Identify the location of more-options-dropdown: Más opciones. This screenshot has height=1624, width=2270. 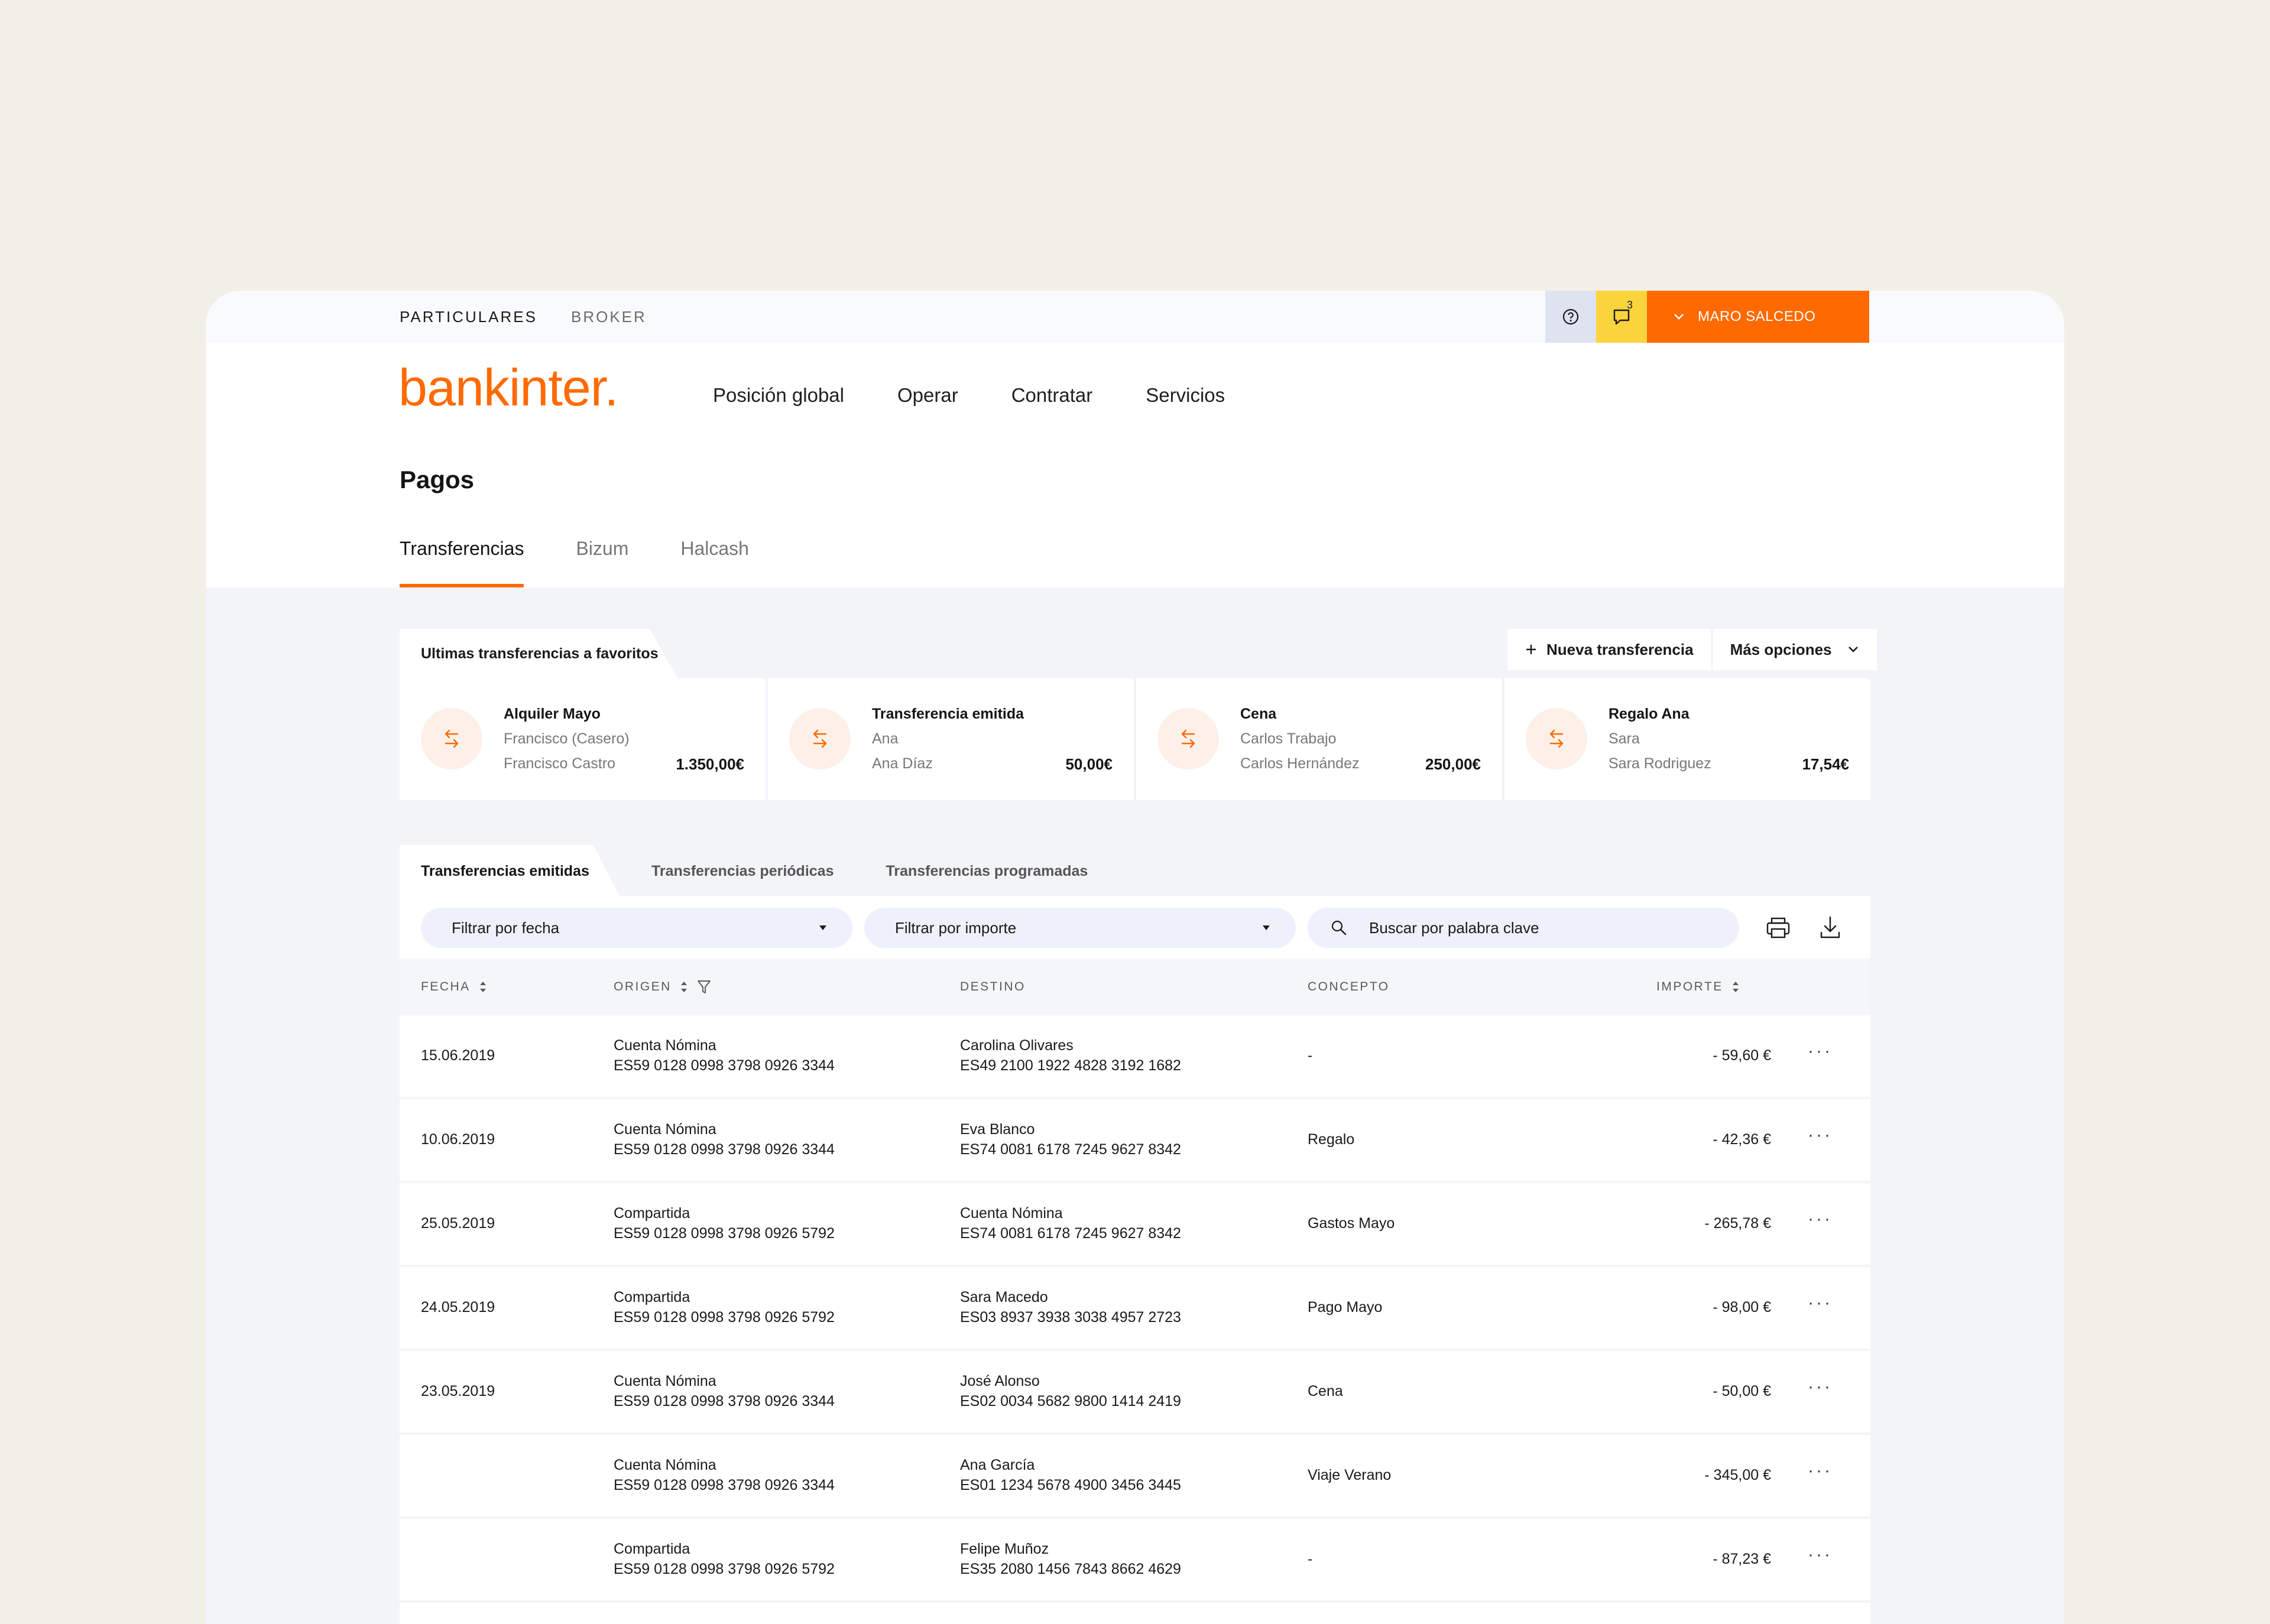
(1795, 649).